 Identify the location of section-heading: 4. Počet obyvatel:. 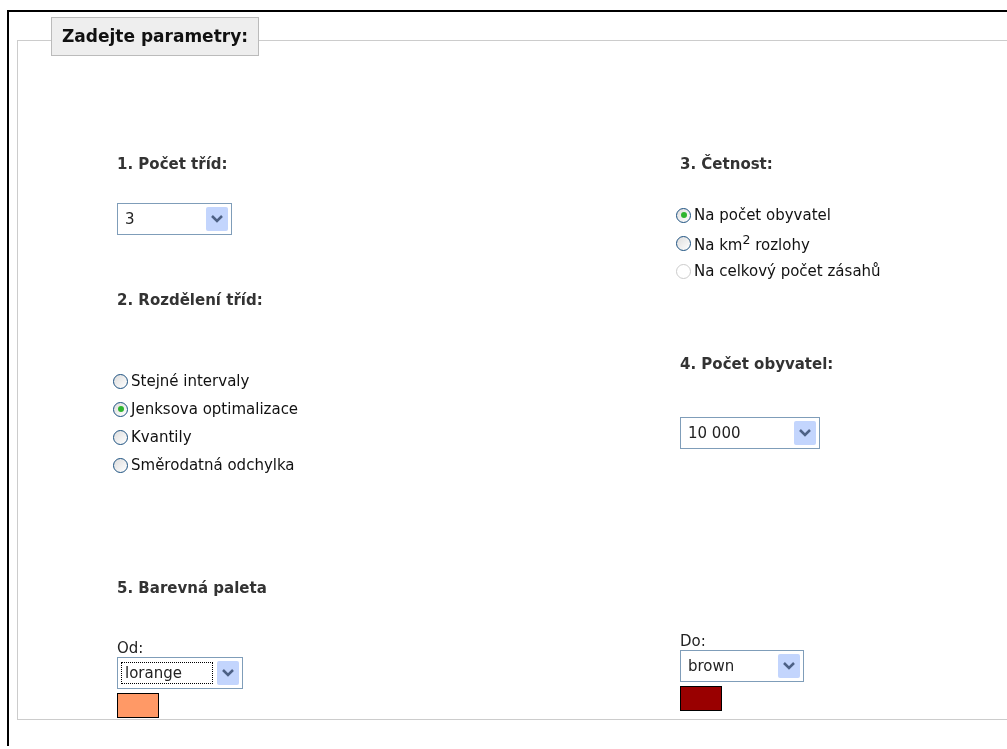
(757, 364).